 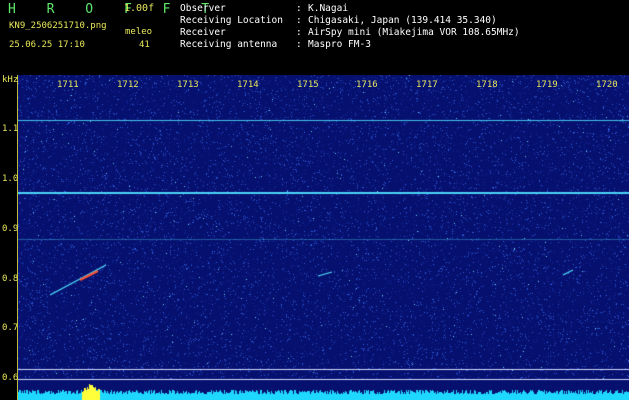 What do you see at coordinates (414, 32) in the screenshot?
I see `receiver-value: AirSpy mini (Miakejima VOR 108.65MHz)` at bounding box center [414, 32].